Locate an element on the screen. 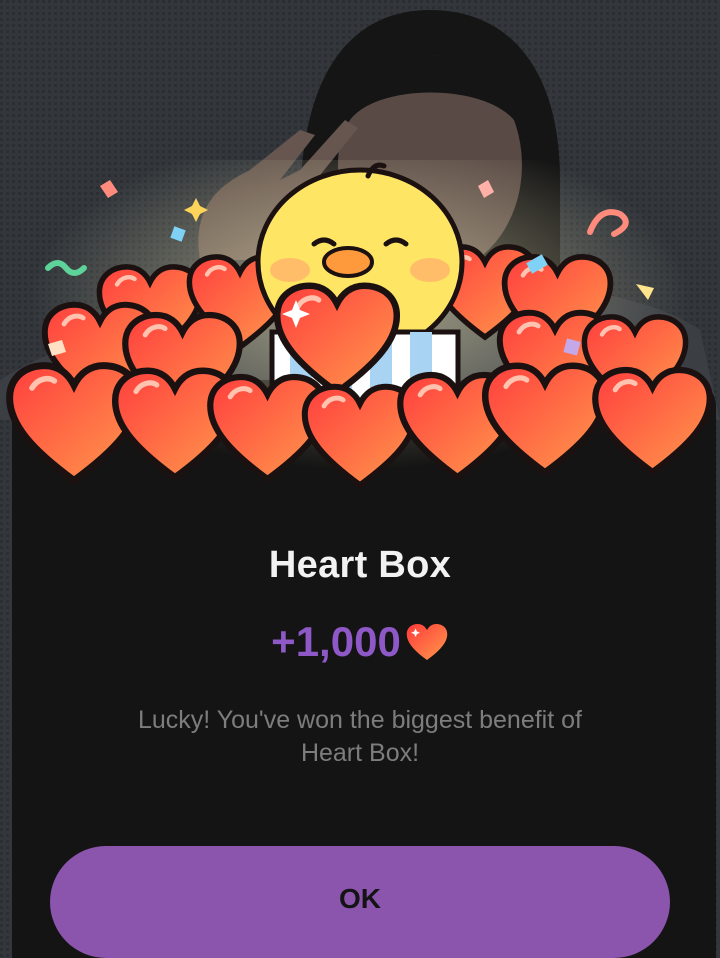 Image resolution: width=720 pixels, height=958 pixels. reward-amount: +1,000 is located at coordinates (336, 641).